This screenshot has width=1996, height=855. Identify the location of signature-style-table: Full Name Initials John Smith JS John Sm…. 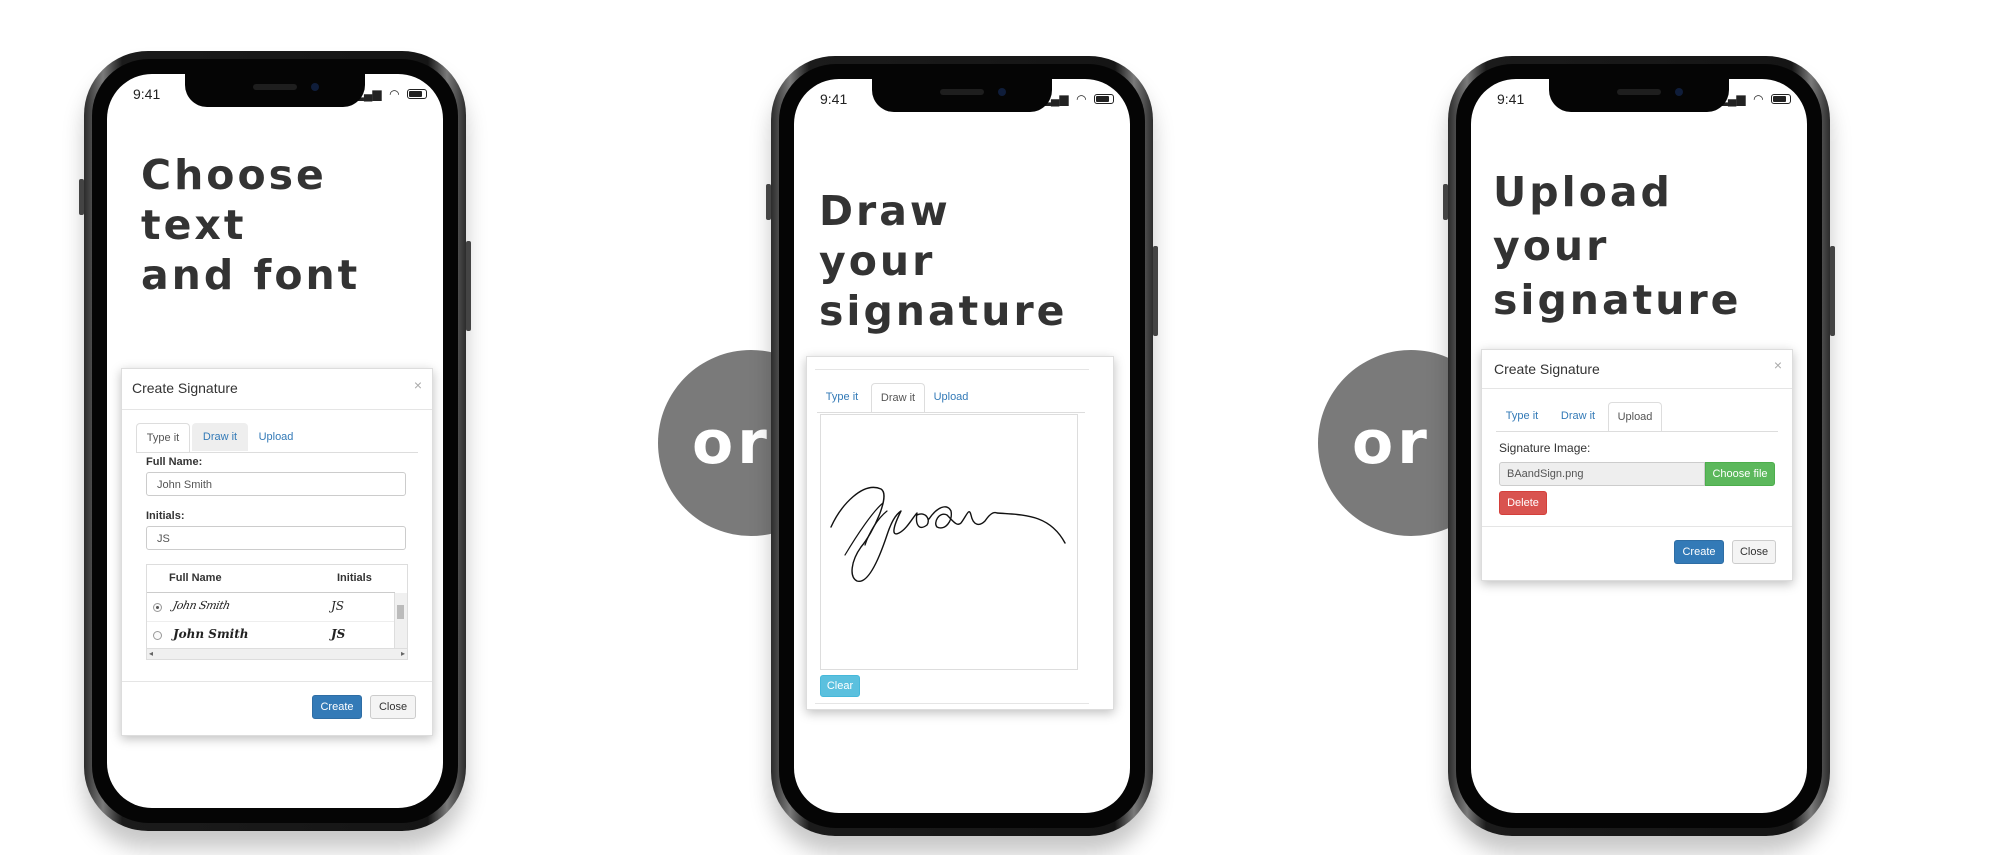
(277, 612).